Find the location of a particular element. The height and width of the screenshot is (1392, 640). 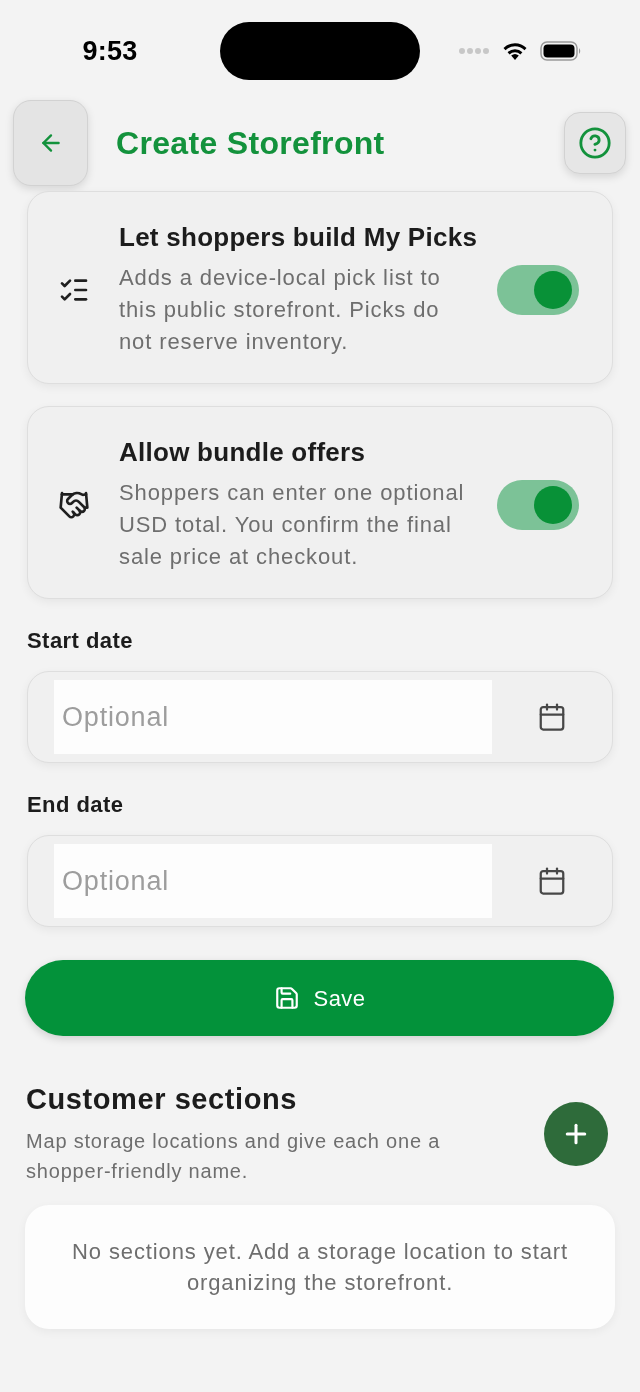

page-title: Create Storefront is located at coordinates (251, 143).